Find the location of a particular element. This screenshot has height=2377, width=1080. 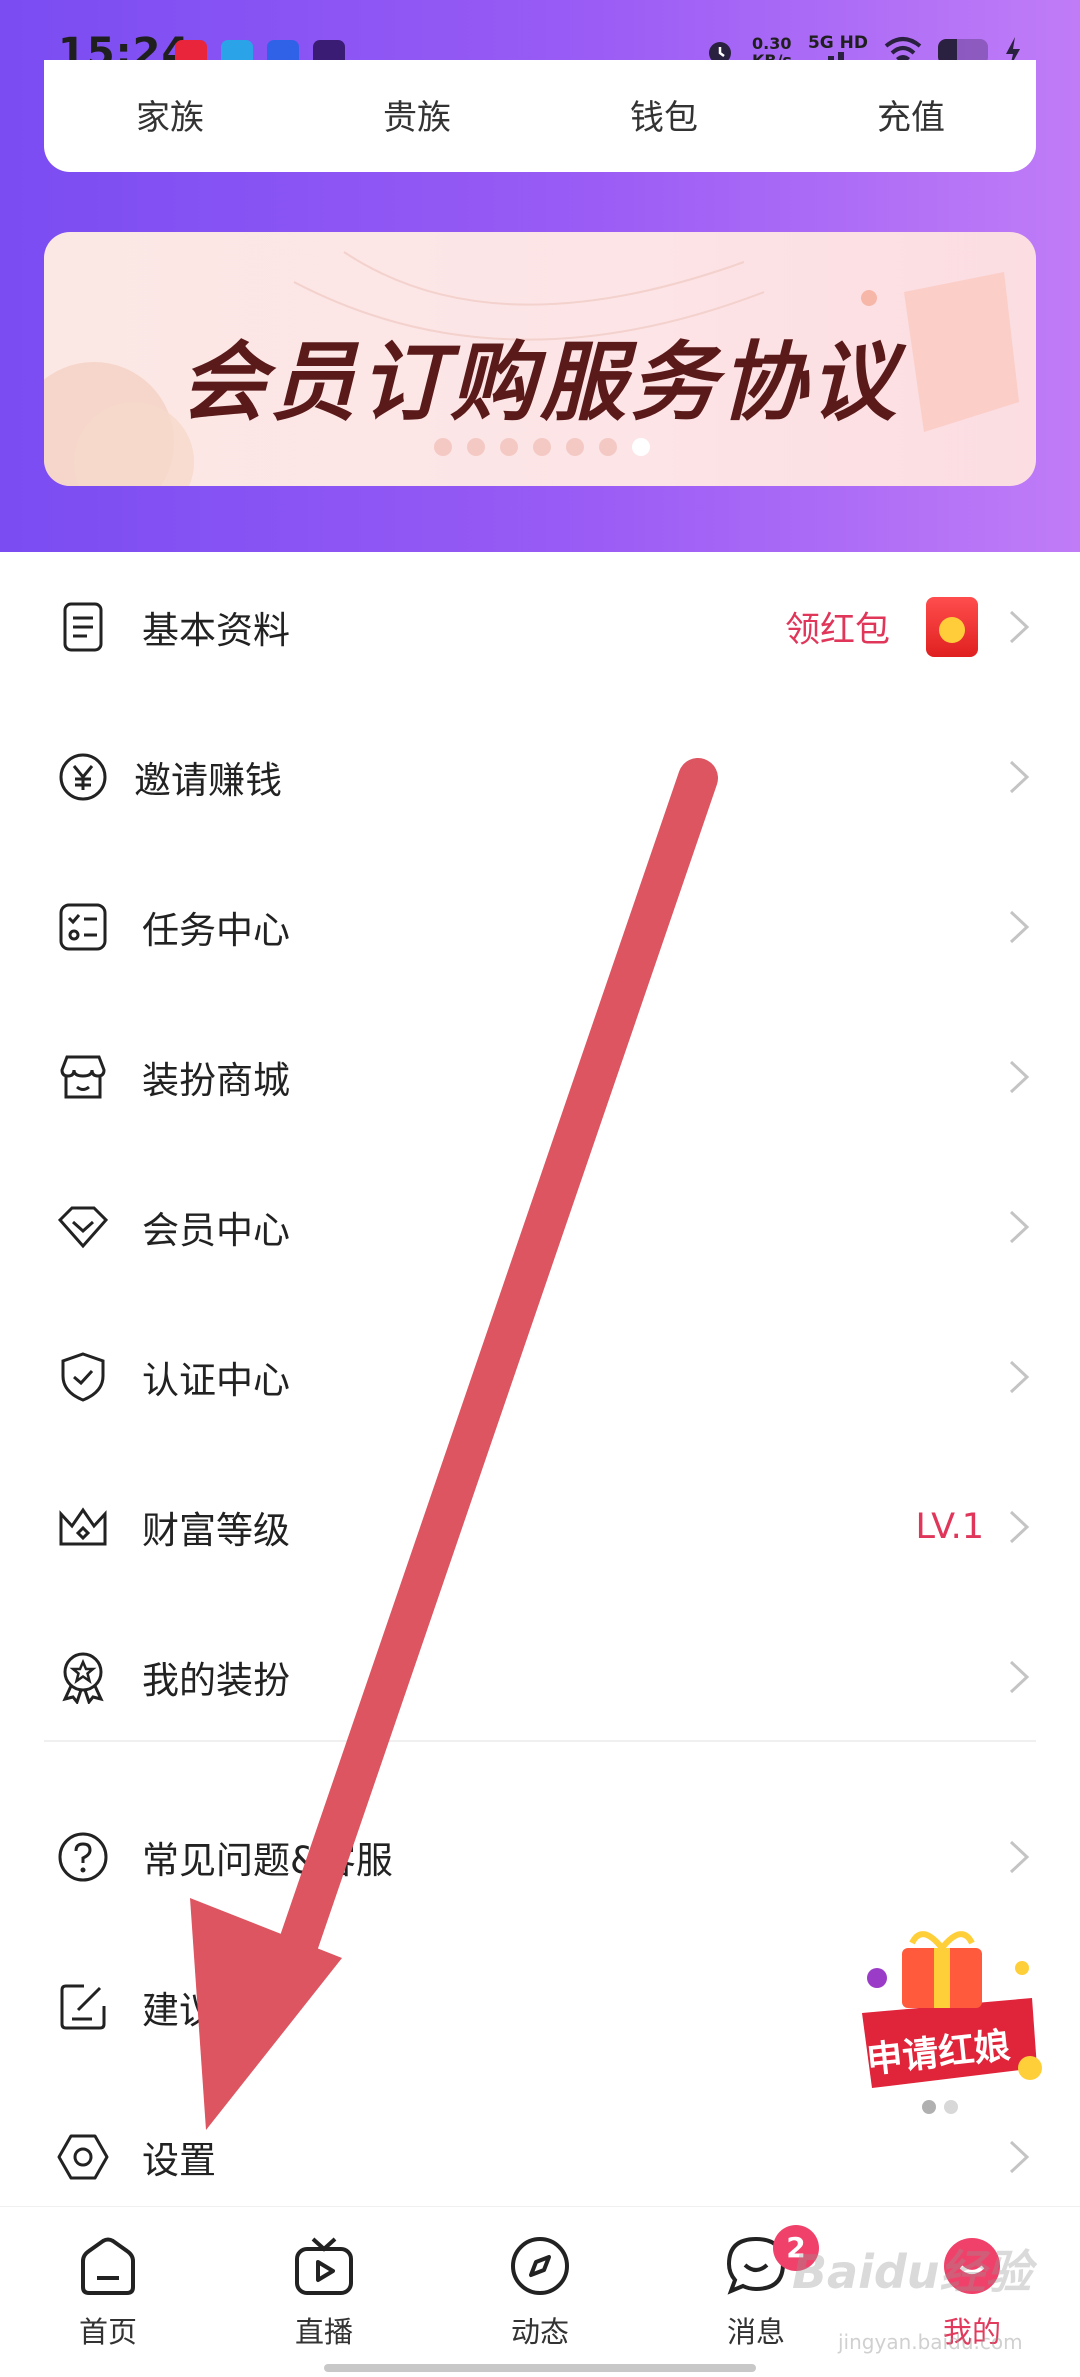

menu-item-vip-center: 会员中心 is located at coordinates (540, 1227).